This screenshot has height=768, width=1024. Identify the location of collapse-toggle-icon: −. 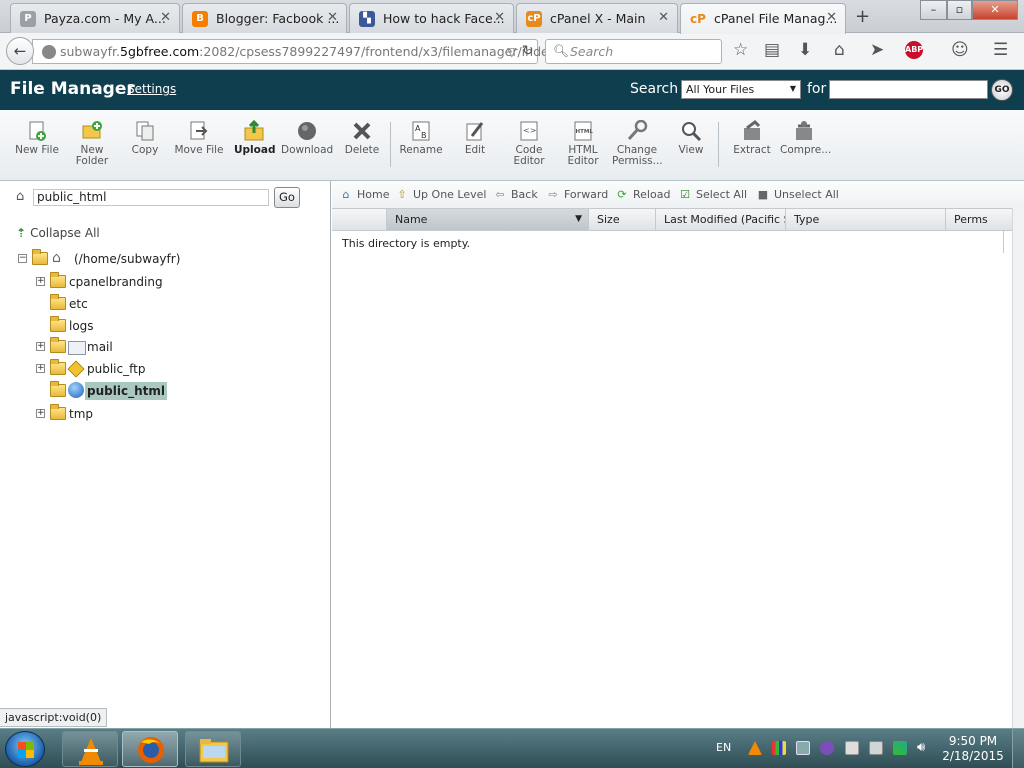
(22, 258).